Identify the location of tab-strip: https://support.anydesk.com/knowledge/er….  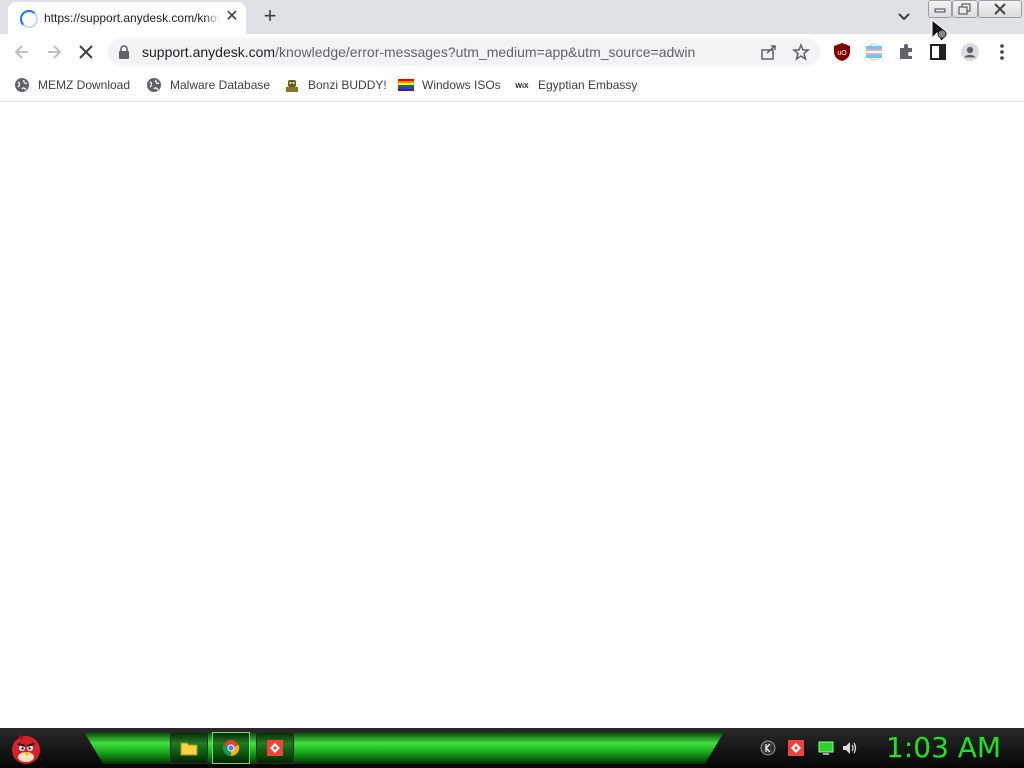
(512, 17).